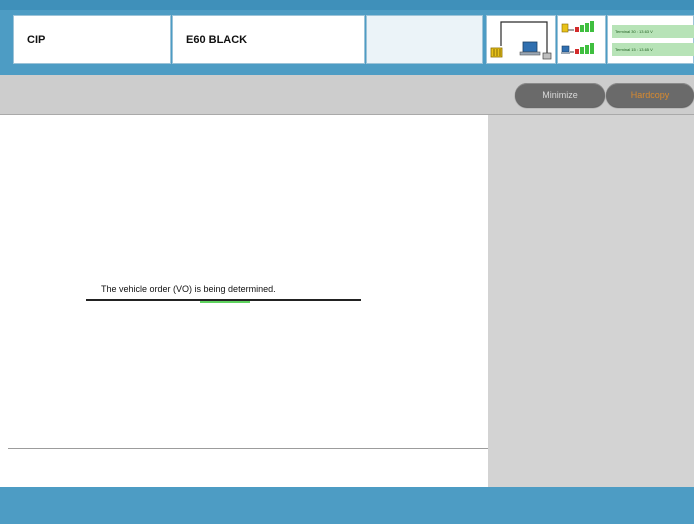 The height and width of the screenshot is (524, 694). Describe the element at coordinates (650, 95) in the screenshot. I see `hardcopy-button: Hardcopy` at that location.